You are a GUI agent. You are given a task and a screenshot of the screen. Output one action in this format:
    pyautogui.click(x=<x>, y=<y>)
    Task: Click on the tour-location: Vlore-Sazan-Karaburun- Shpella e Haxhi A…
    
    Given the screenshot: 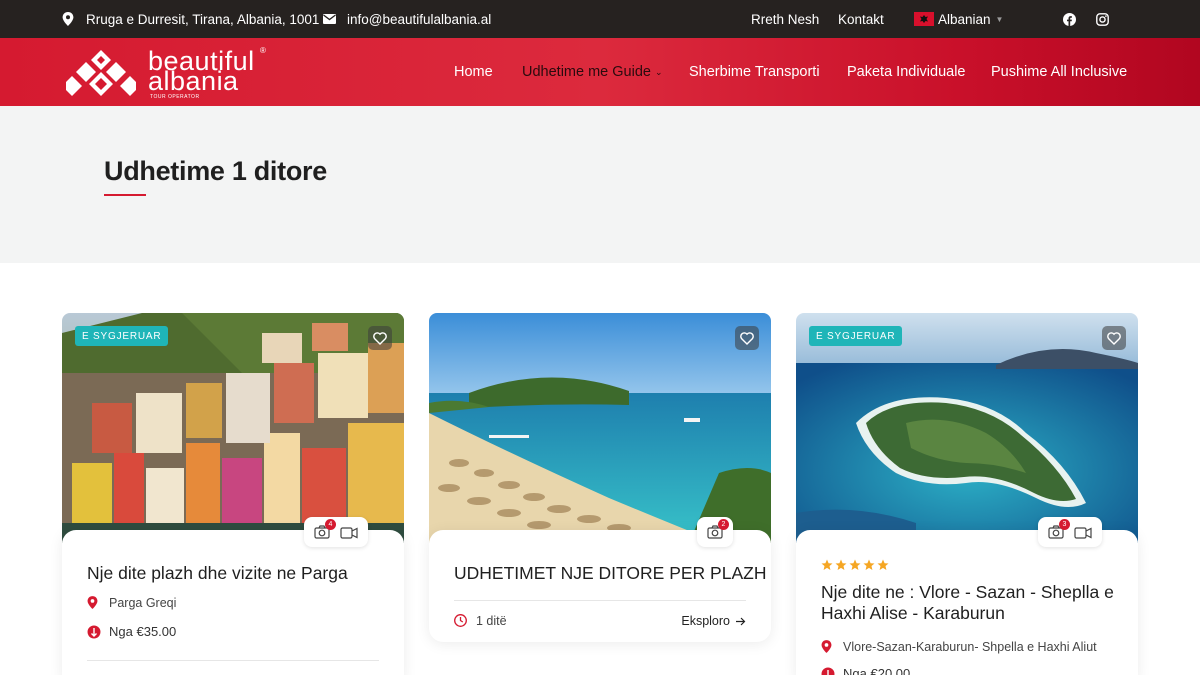 What is the action you would take?
    pyautogui.click(x=959, y=647)
    